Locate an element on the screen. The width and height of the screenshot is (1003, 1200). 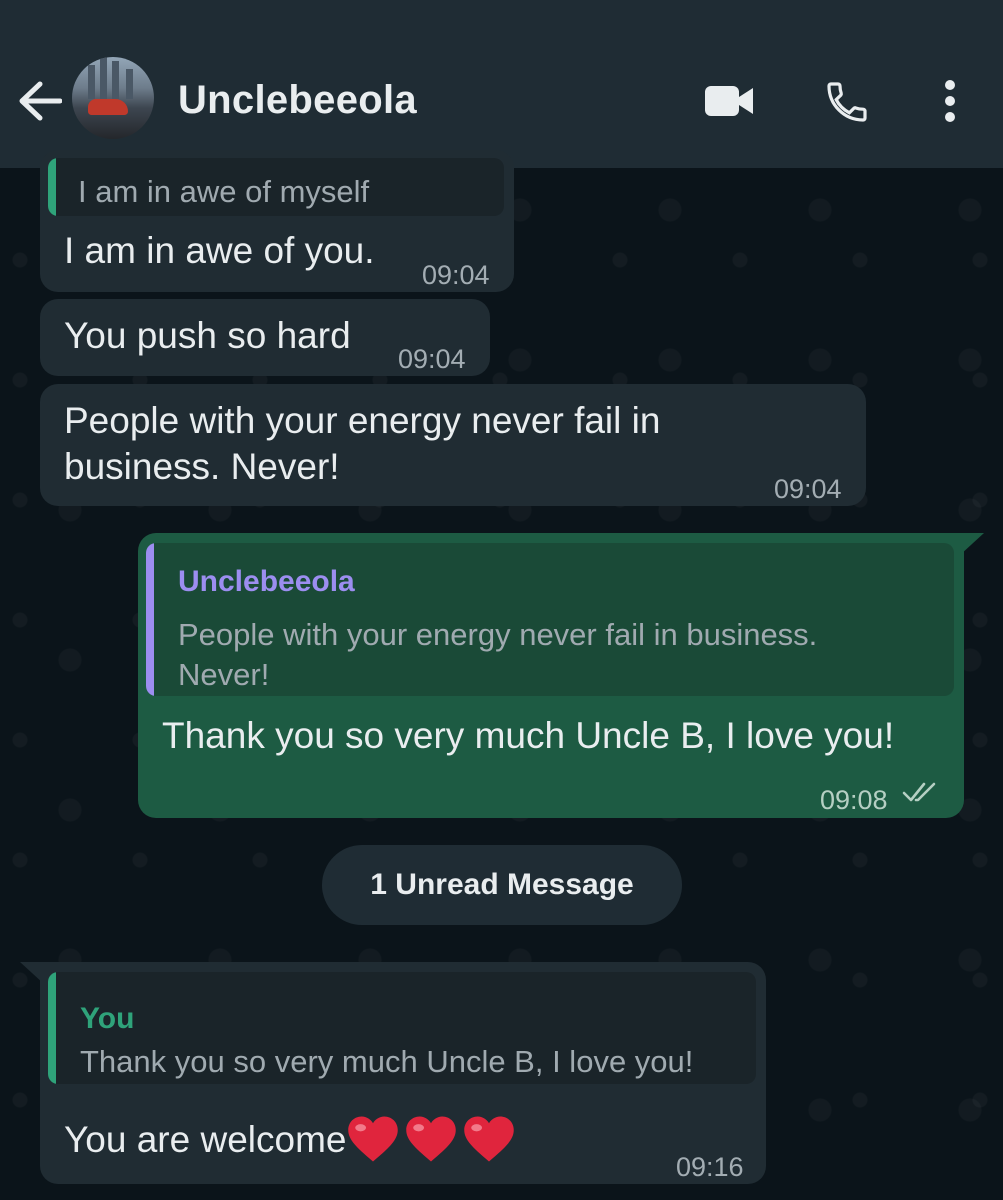
message-text: I am in awe of you. is located at coordinates (219, 250).